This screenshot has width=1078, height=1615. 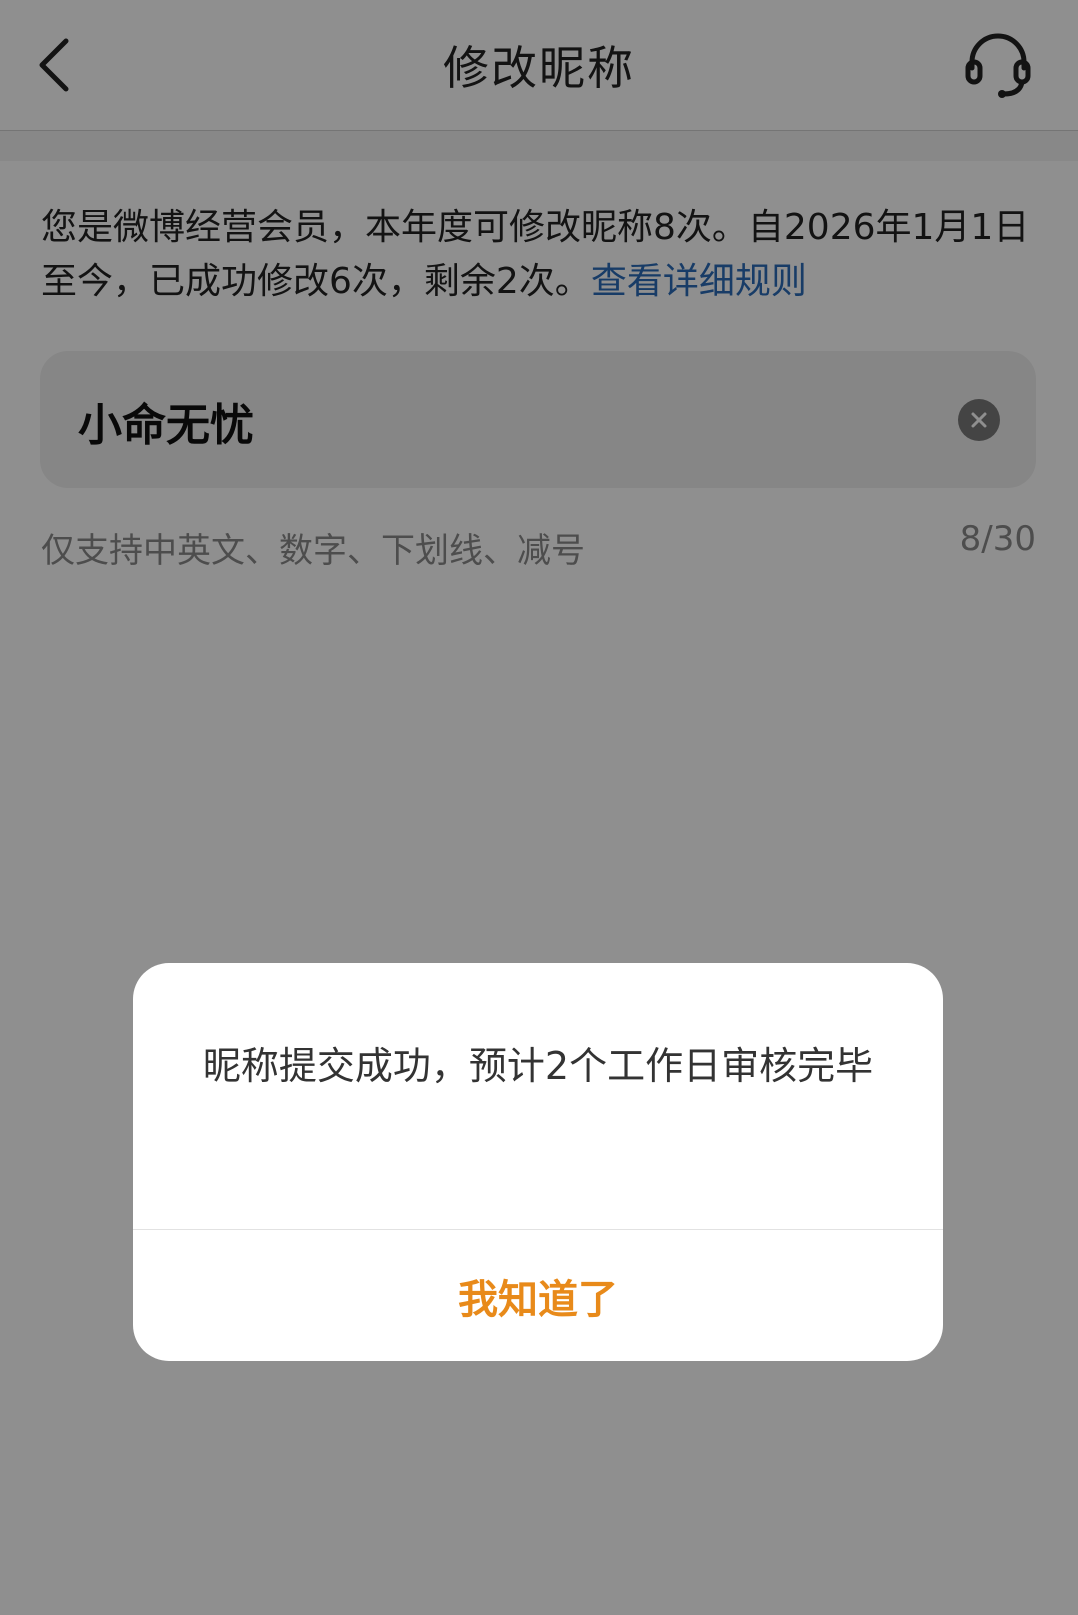 I want to click on dialog-message: 昵称提交成功，预计2个工作日审核完毕, so click(x=538, y=1066).